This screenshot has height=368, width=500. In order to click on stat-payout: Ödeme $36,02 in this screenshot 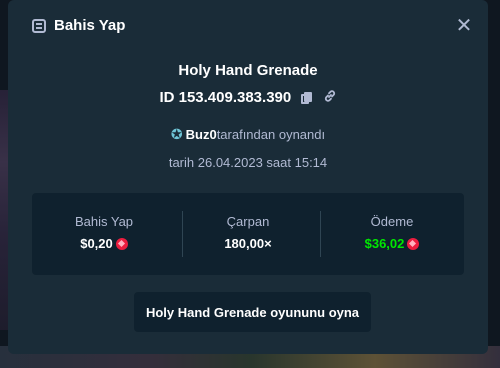, I will do `click(392, 234)`.